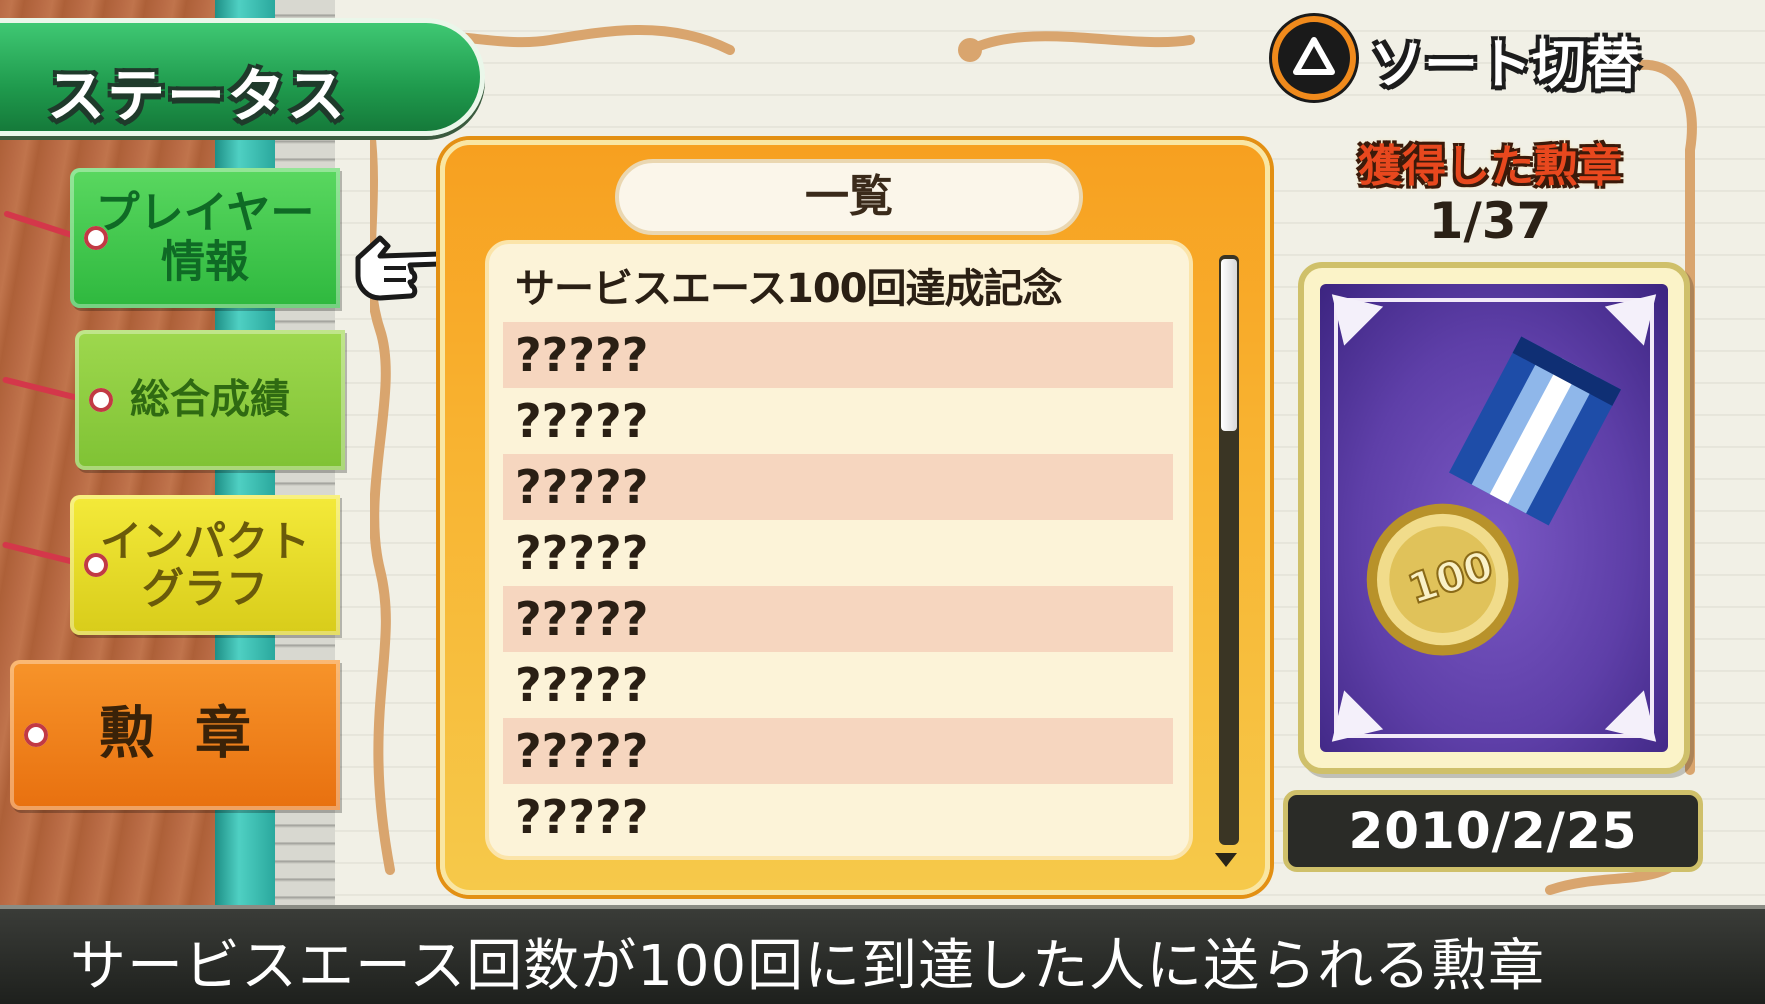  Describe the element at coordinates (1490, 166) in the screenshot. I see `earned-medals-title: 獲得した勲章` at that location.